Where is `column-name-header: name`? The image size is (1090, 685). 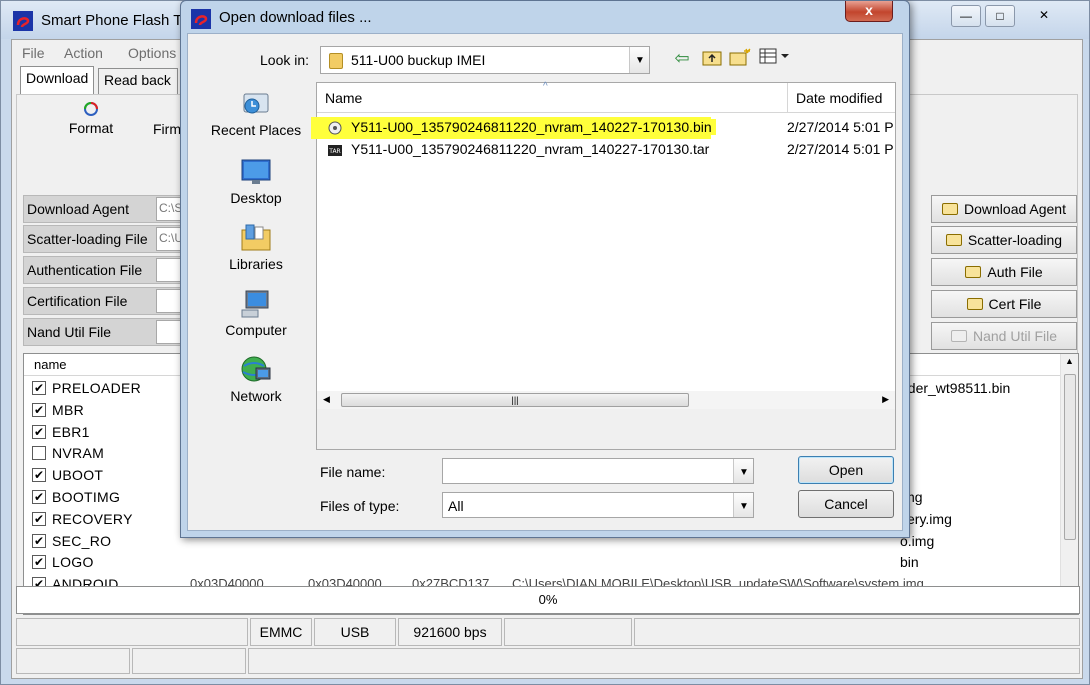 column-name-header: name is located at coordinates (50, 364).